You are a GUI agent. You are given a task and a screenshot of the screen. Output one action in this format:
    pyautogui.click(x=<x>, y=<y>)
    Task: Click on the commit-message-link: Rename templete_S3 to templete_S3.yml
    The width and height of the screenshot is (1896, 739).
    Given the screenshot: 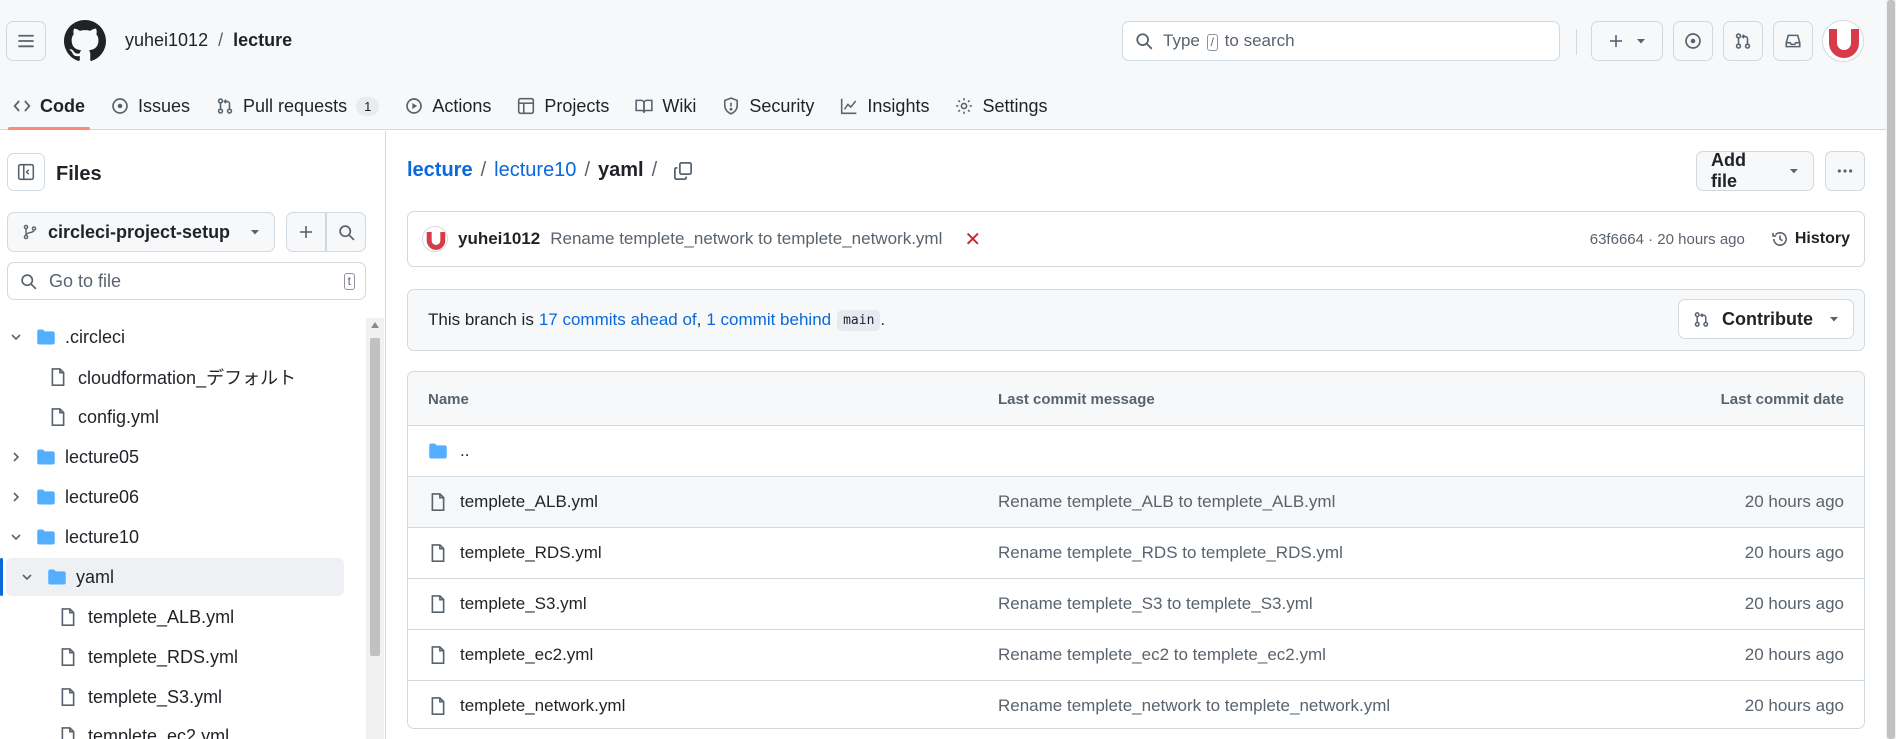 What is the action you would take?
    pyautogui.click(x=1155, y=604)
    